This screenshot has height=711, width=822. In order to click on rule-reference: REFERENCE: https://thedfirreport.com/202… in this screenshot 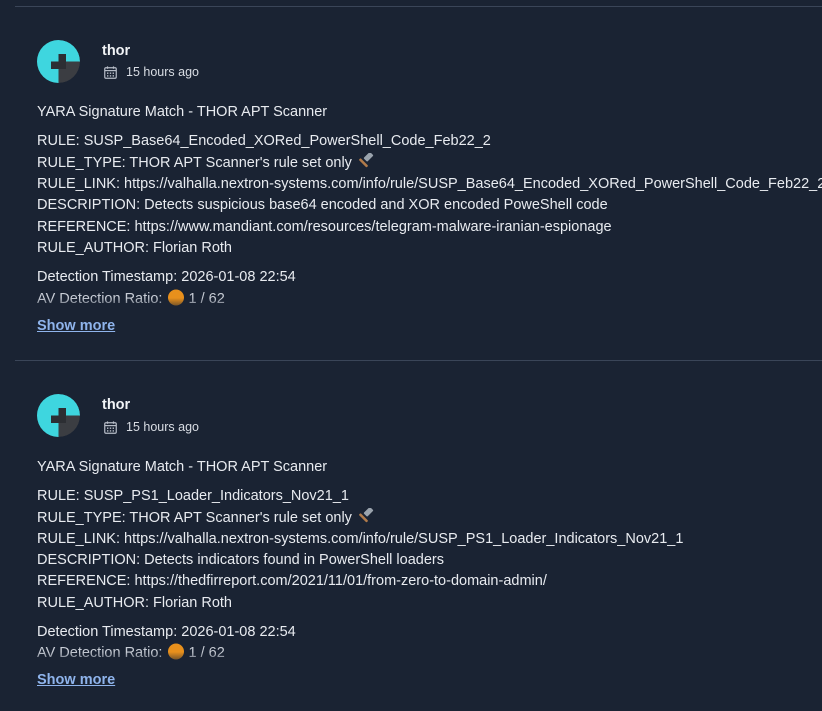, I will do `click(292, 581)`.